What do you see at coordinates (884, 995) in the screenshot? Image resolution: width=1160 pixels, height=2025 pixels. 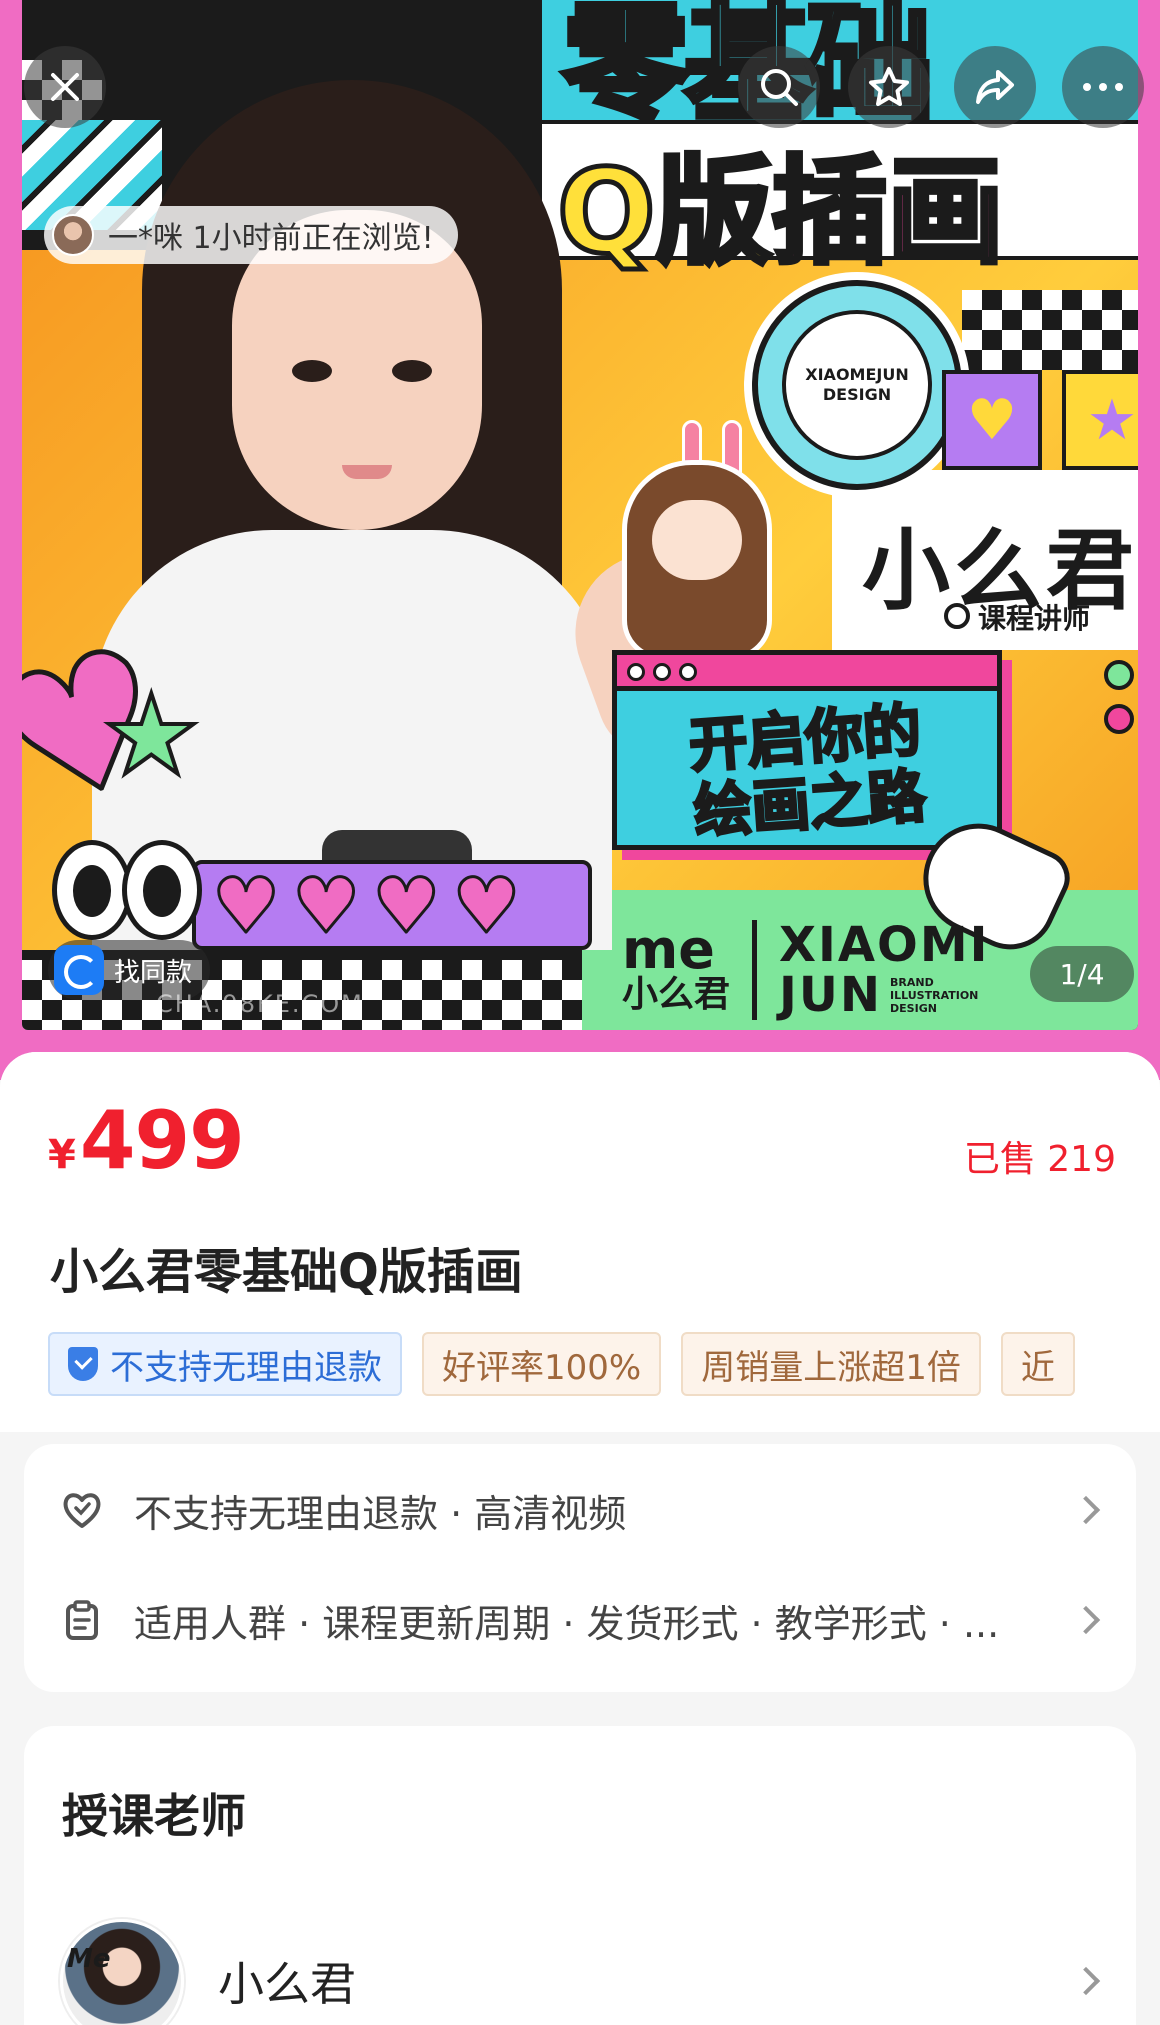 I see `brand-en-row: JUN BRAND ILLUSTRATION DESIGN` at bounding box center [884, 995].